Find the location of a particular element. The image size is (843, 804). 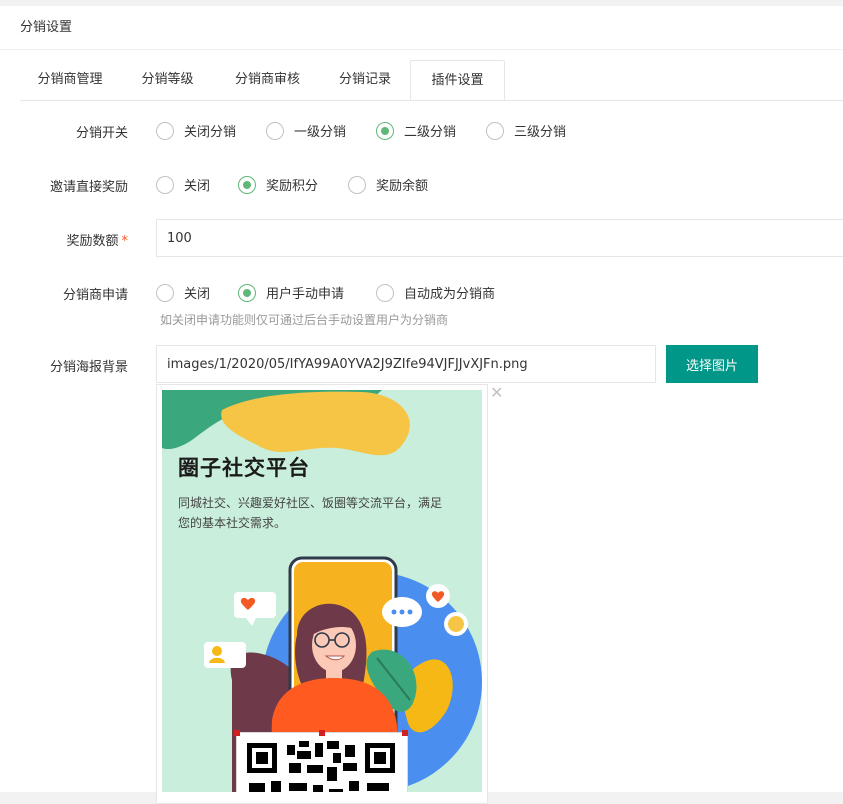

radio-label: 自动成为分销商 is located at coordinates (450, 294).